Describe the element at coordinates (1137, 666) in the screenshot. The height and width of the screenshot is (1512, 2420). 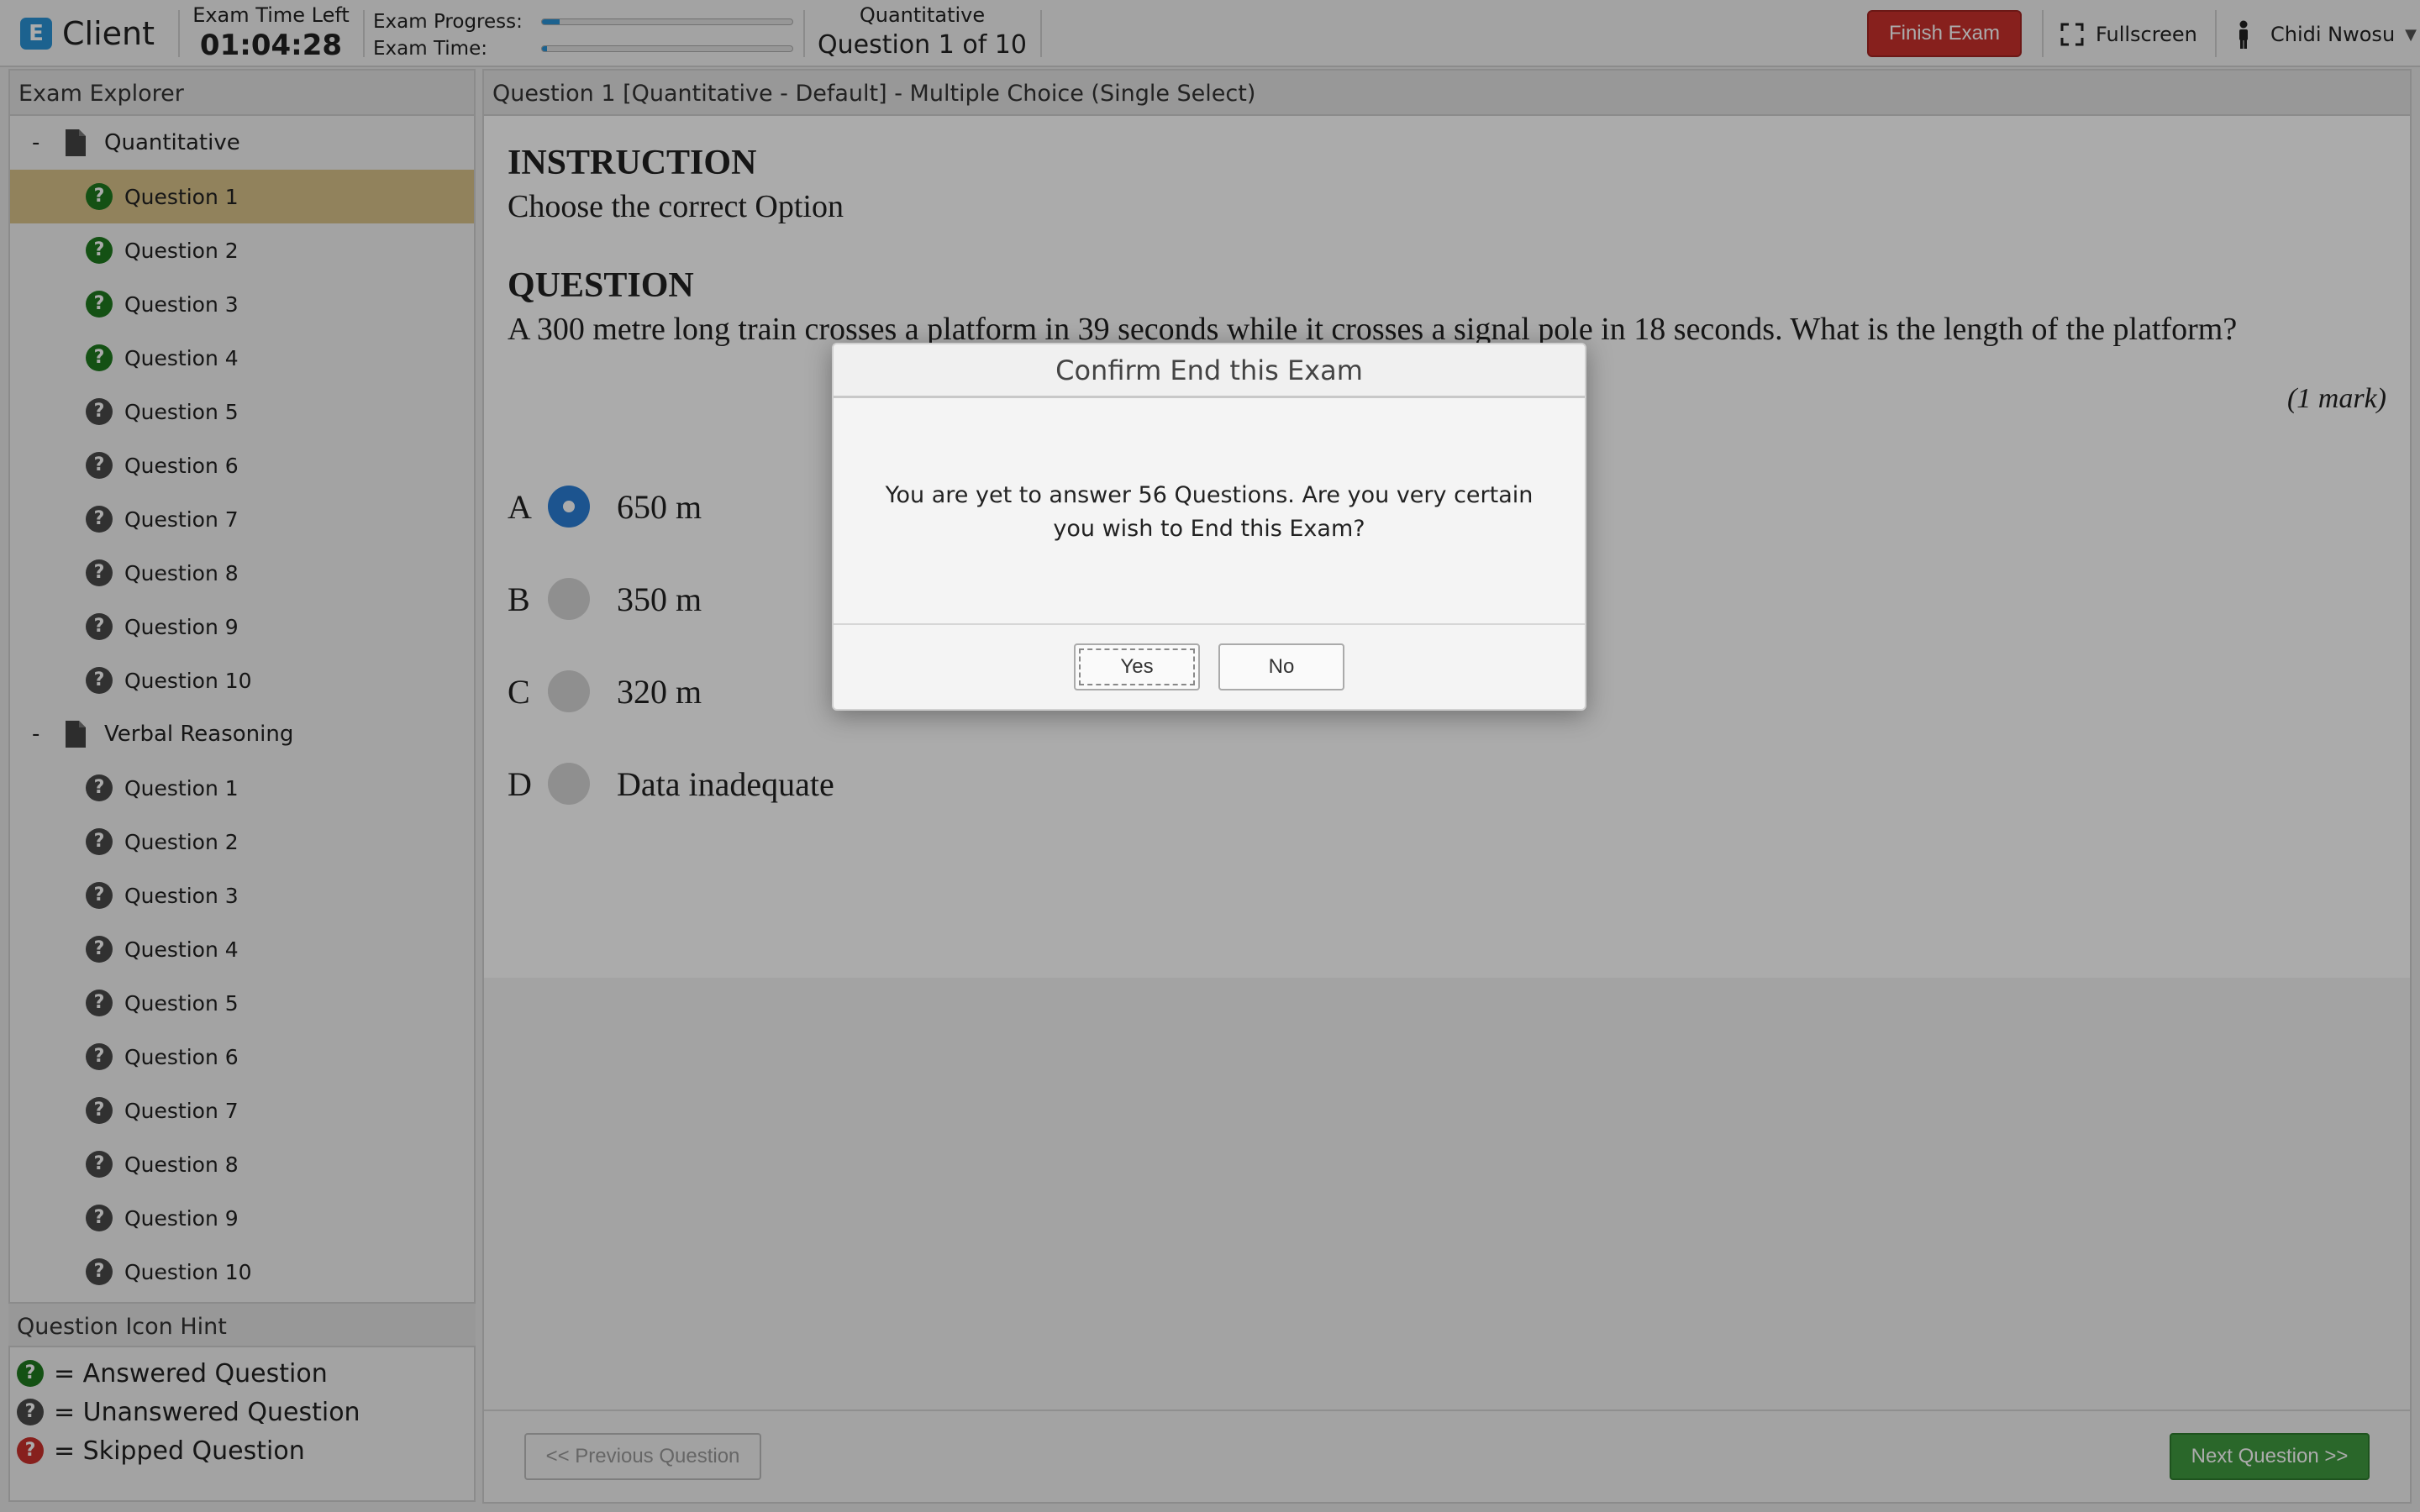
I see `yes-button: Yes` at that location.